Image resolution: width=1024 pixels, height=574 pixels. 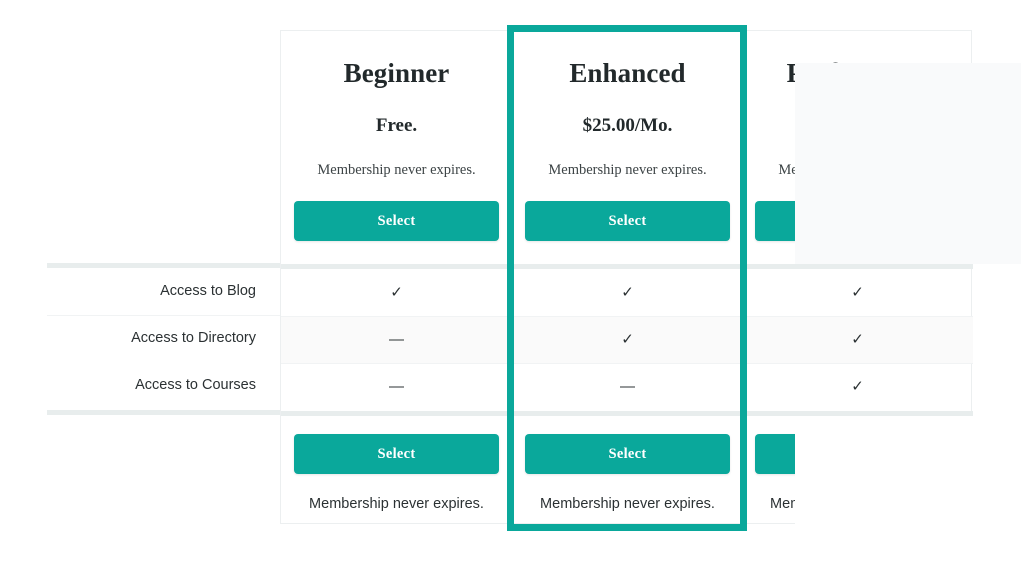 What do you see at coordinates (396, 126) in the screenshot?
I see `plan-price-beginner: Free.` at bounding box center [396, 126].